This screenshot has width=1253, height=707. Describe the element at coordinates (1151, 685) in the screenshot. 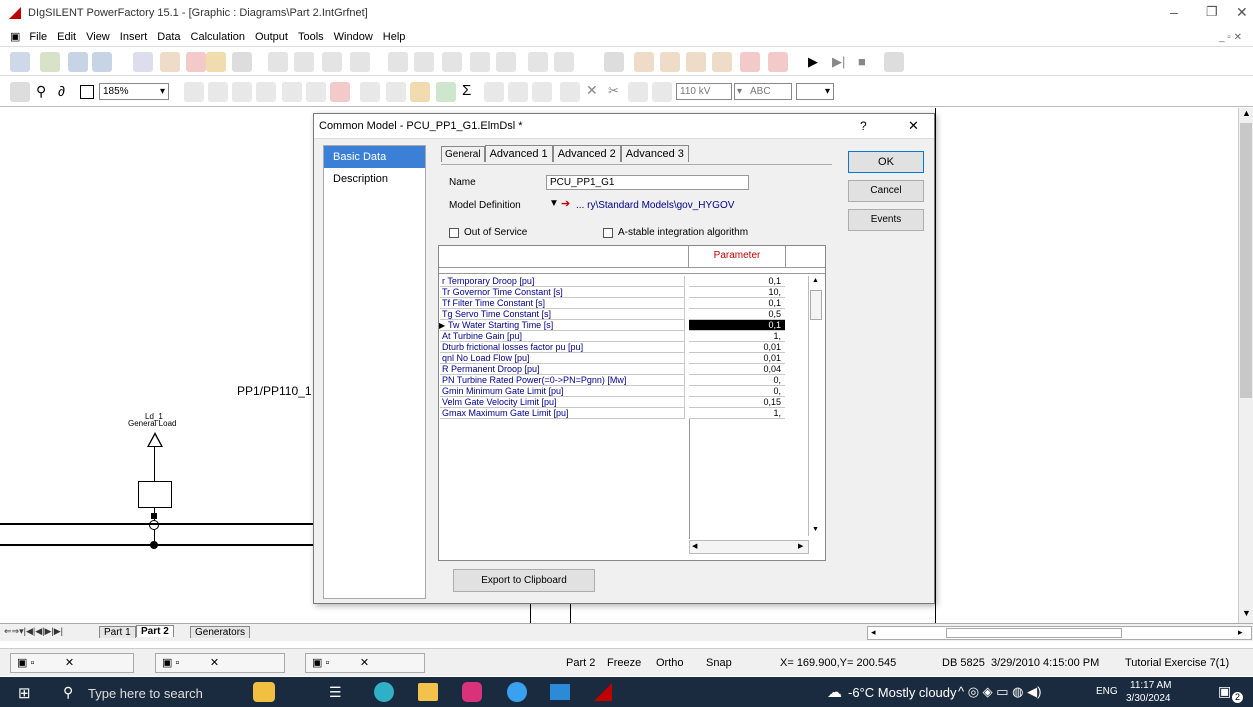

I see `clock-time: 11:17 AM` at that location.